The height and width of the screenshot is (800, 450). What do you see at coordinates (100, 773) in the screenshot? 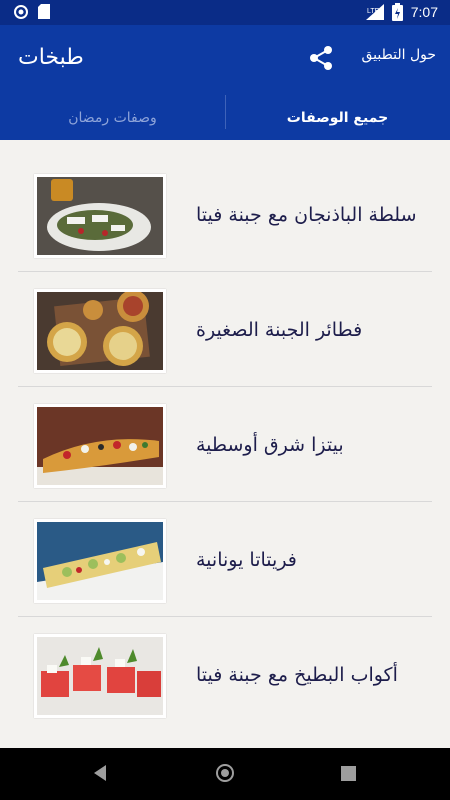
I see `back-icon` at bounding box center [100, 773].